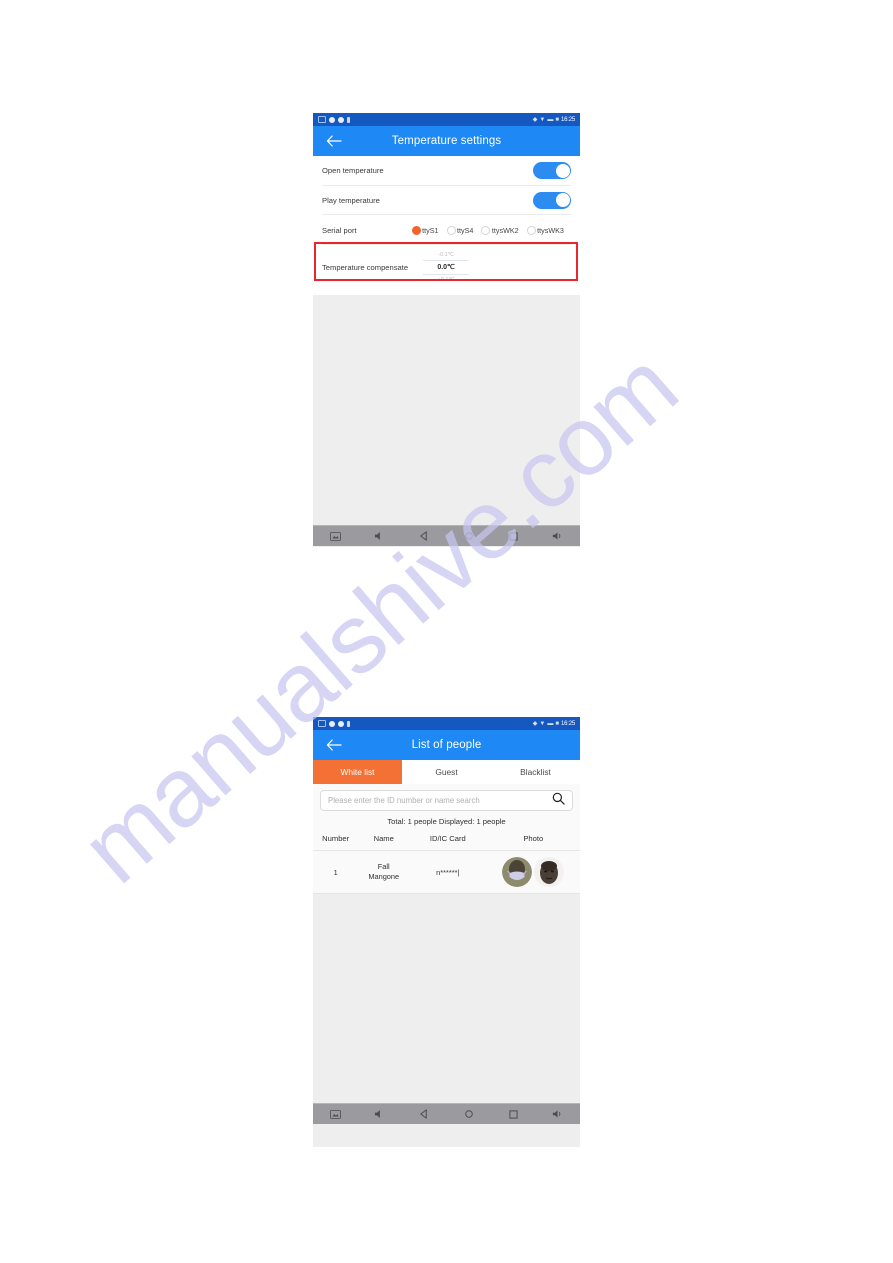 This screenshot has height=1263, width=893. I want to click on radio-option-ttys4: ttyS4, so click(460, 230).